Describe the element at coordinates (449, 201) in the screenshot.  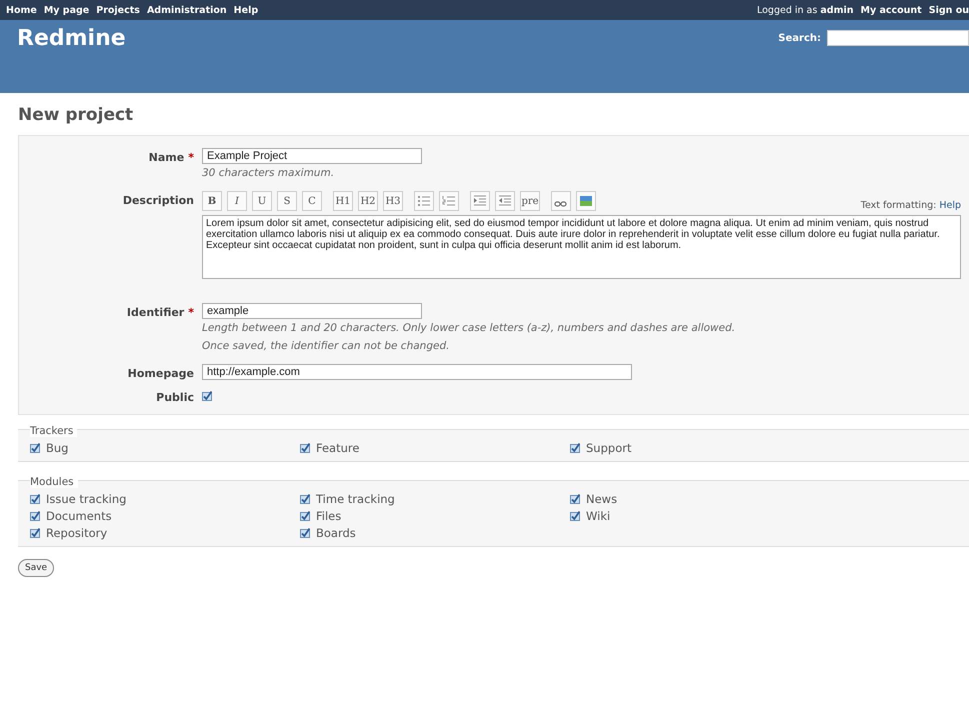
I see `numbered-list-icon` at that location.